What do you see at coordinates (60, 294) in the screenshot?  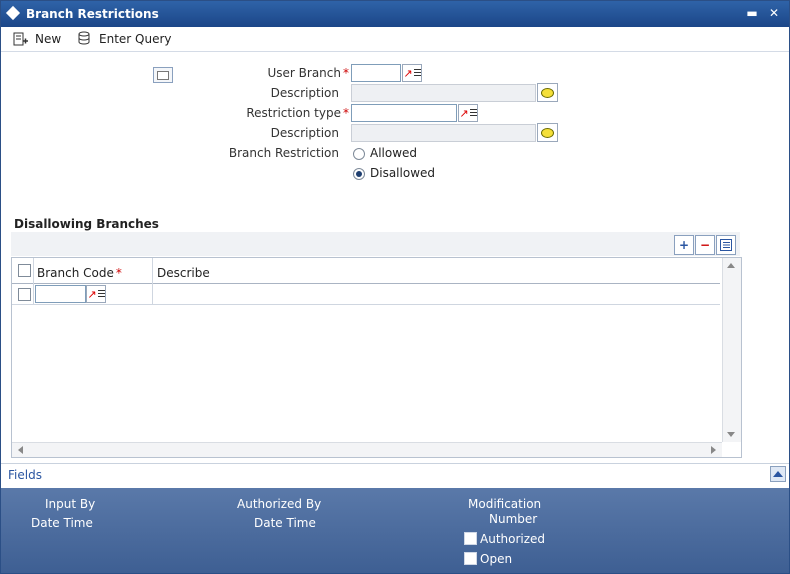 I see `branch-code-input` at bounding box center [60, 294].